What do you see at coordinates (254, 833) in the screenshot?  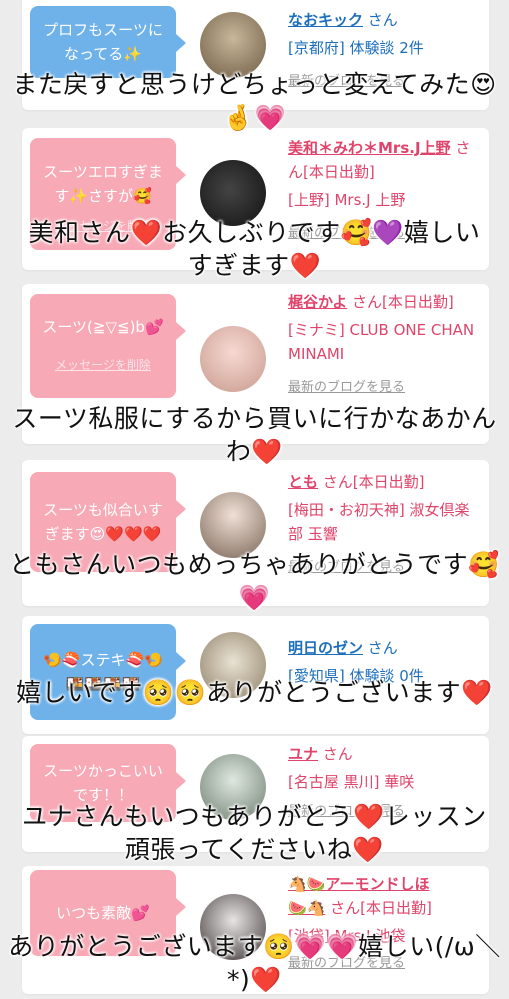 I see `caption-overlay: ユナさんもいつもありがとう❤️レッスン頑張ってくださいね❤️` at bounding box center [254, 833].